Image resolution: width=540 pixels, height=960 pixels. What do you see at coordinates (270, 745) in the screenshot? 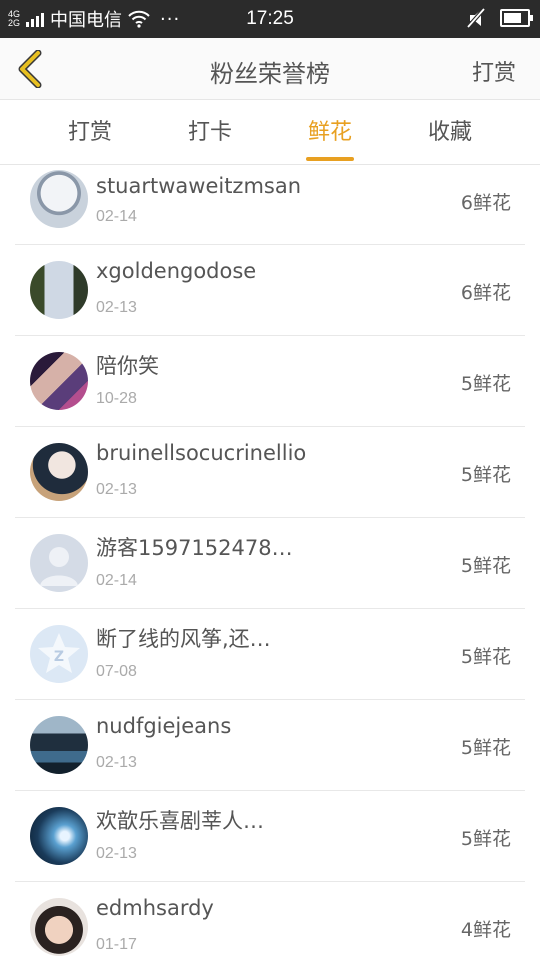
I see `list-item: nudfgiejeans 02-13 5鲜花` at bounding box center [270, 745].